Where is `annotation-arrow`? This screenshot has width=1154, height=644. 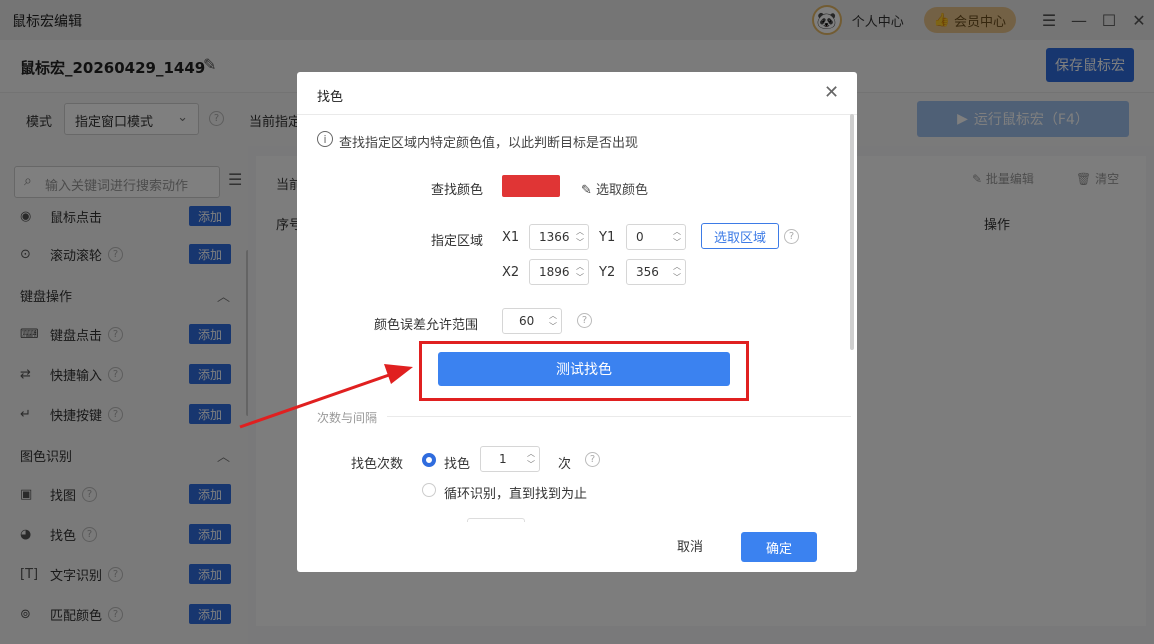 annotation-arrow is located at coordinates (326, 396).